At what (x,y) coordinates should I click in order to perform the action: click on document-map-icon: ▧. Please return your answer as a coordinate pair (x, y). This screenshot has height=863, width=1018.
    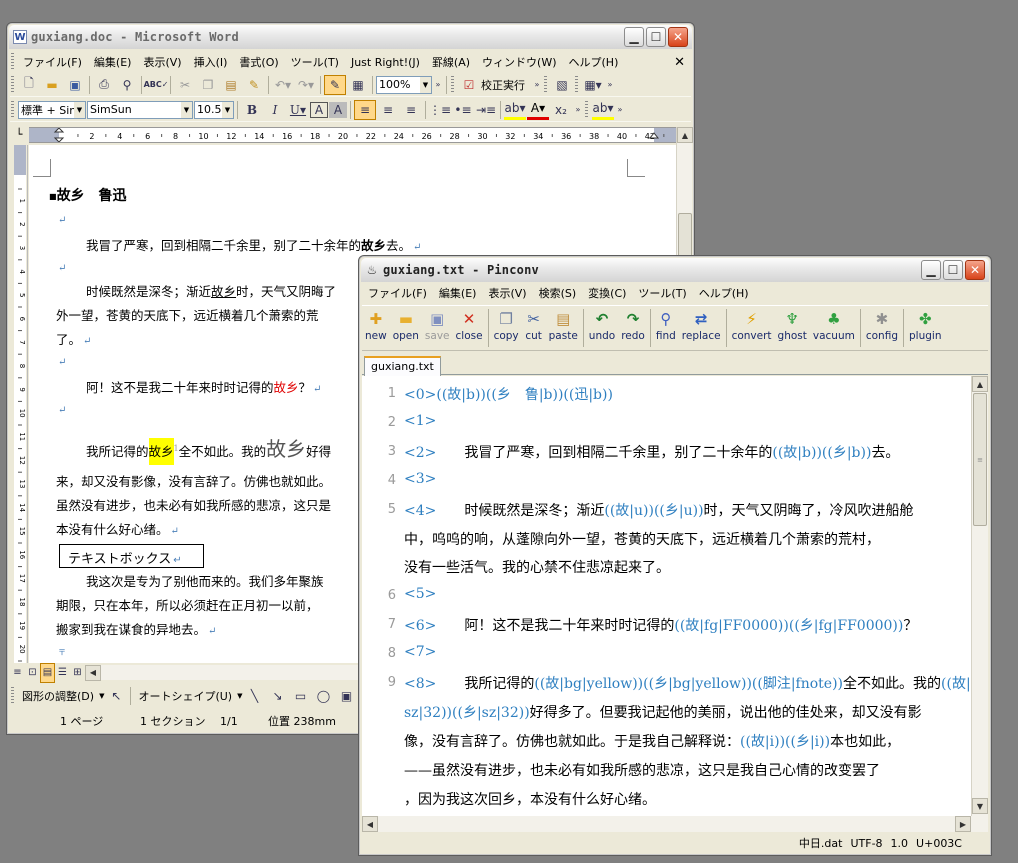
    Looking at the image, I should click on (562, 85).